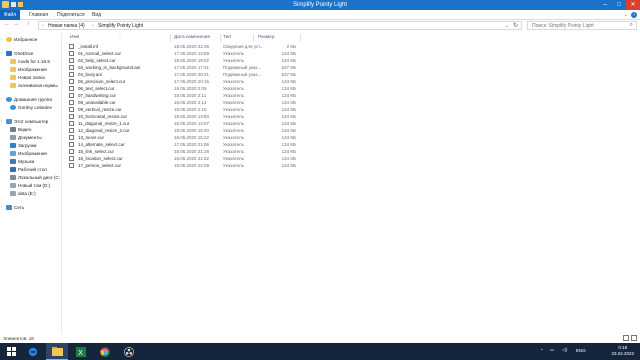  I want to click on details-view-icon, so click(626, 338).